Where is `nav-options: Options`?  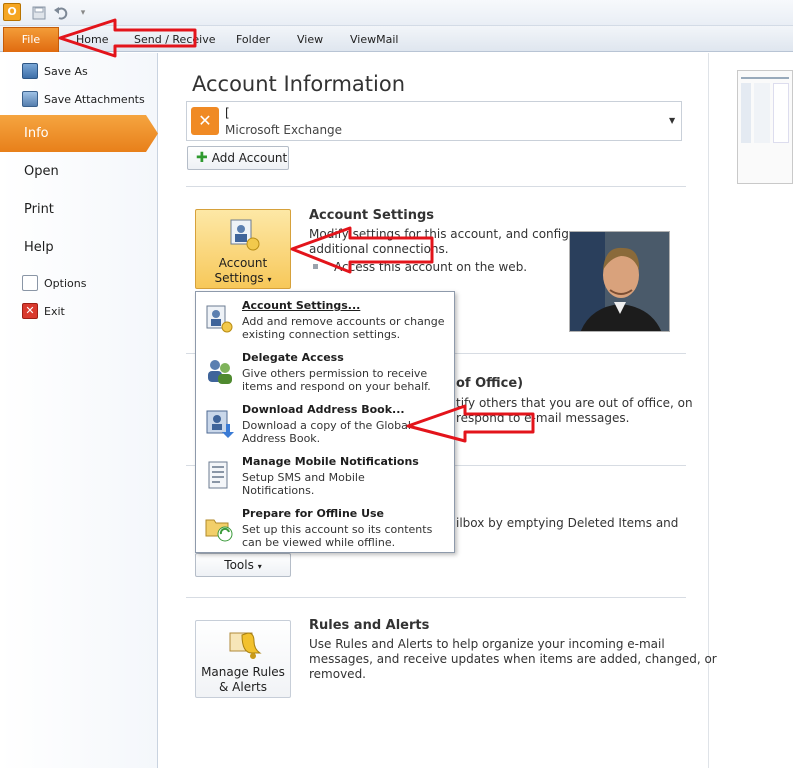
nav-options: Options is located at coordinates (54, 283).